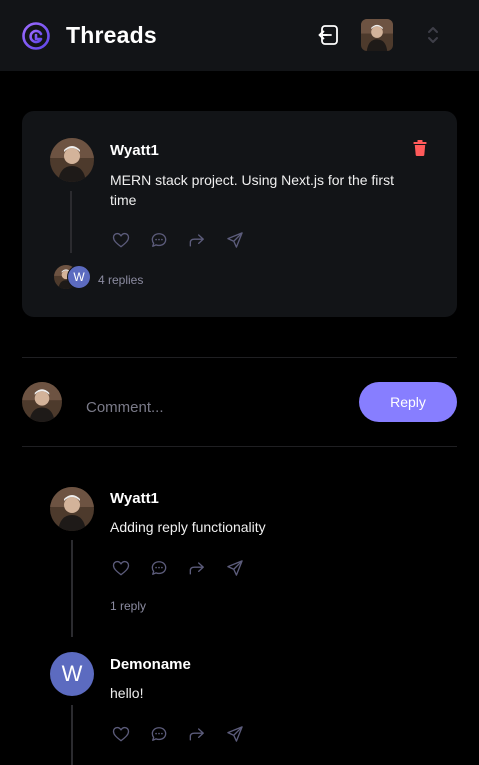 Image resolution: width=479 pixels, height=765 pixels. Describe the element at coordinates (42, 402) in the screenshot. I see `current-user-avatar` at that location.